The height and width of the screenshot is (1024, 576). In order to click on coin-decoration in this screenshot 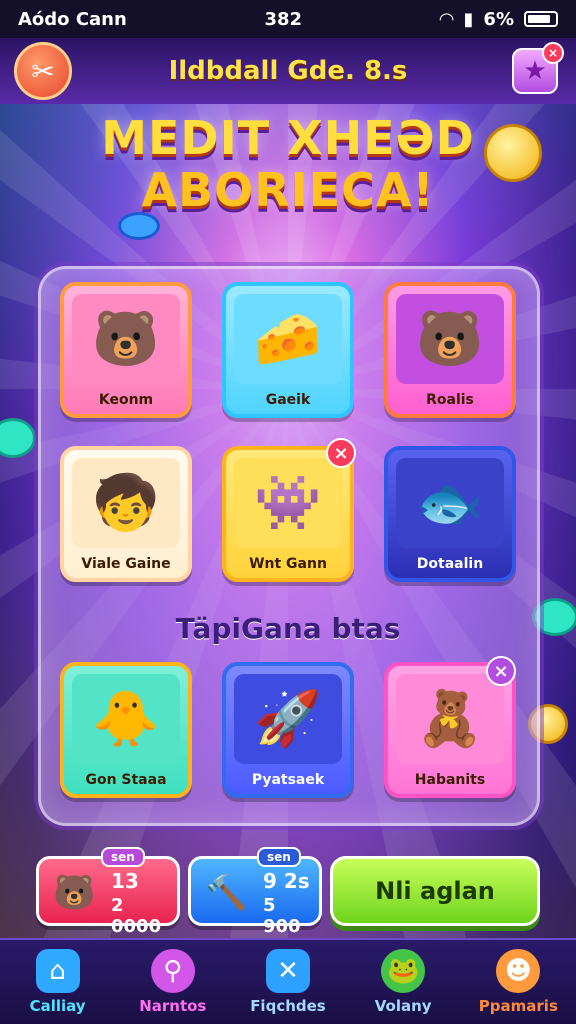, I will do `click(18, 438)`.